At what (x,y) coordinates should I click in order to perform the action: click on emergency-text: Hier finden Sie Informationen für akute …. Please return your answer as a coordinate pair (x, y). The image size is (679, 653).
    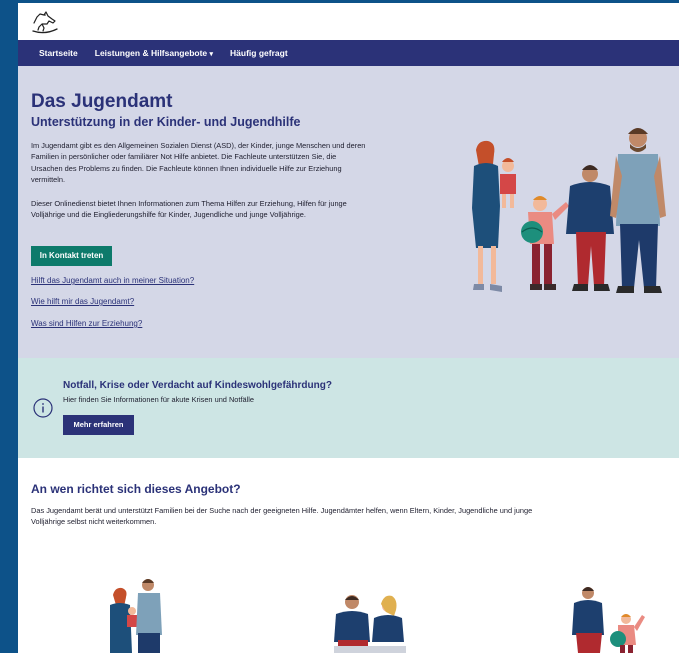
    Looking at the image, I should click on (159, 399).